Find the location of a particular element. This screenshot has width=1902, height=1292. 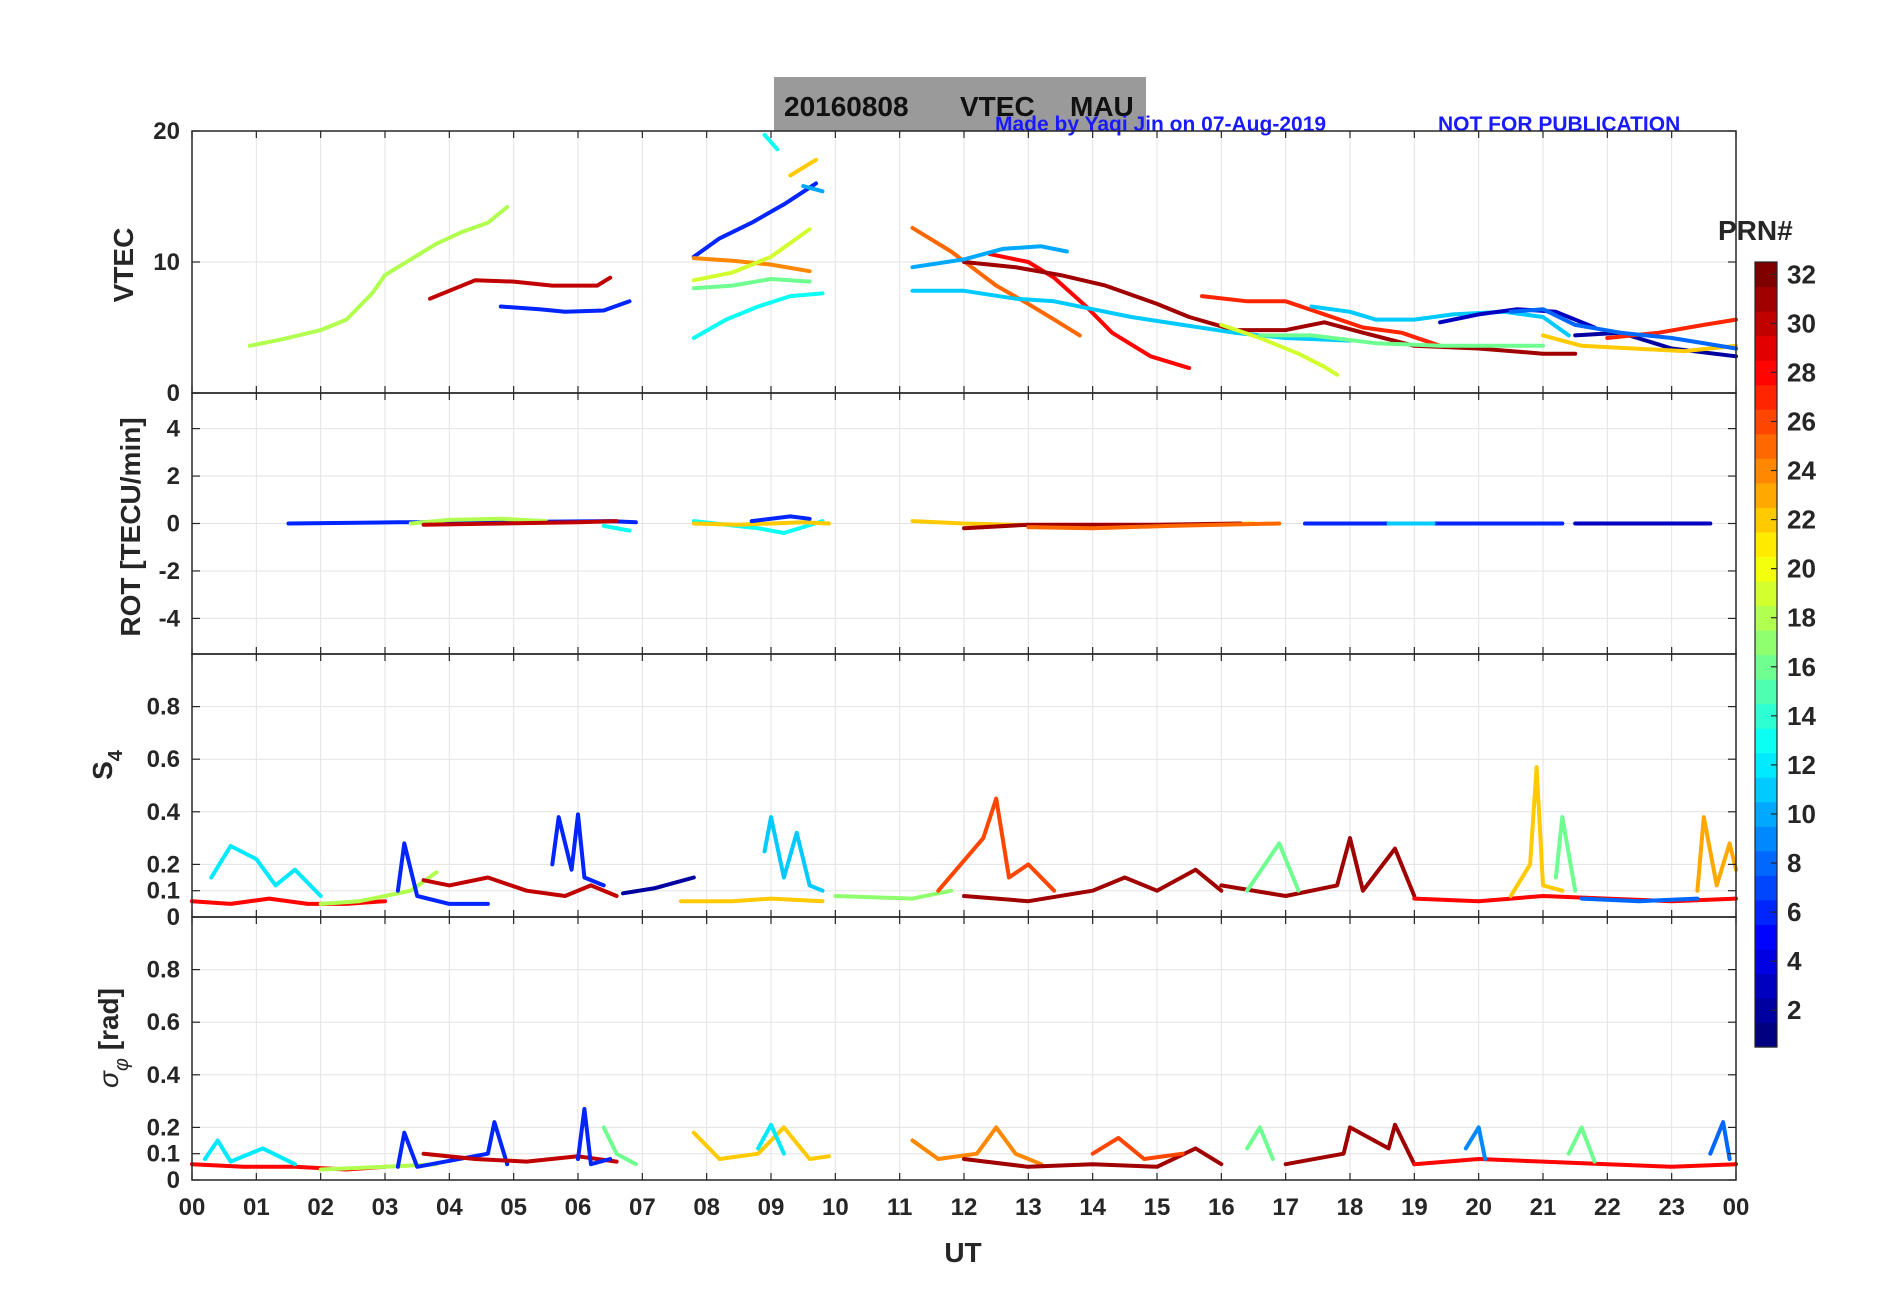

x-tick-label: 13 is located at coordinates (1028, 1207).